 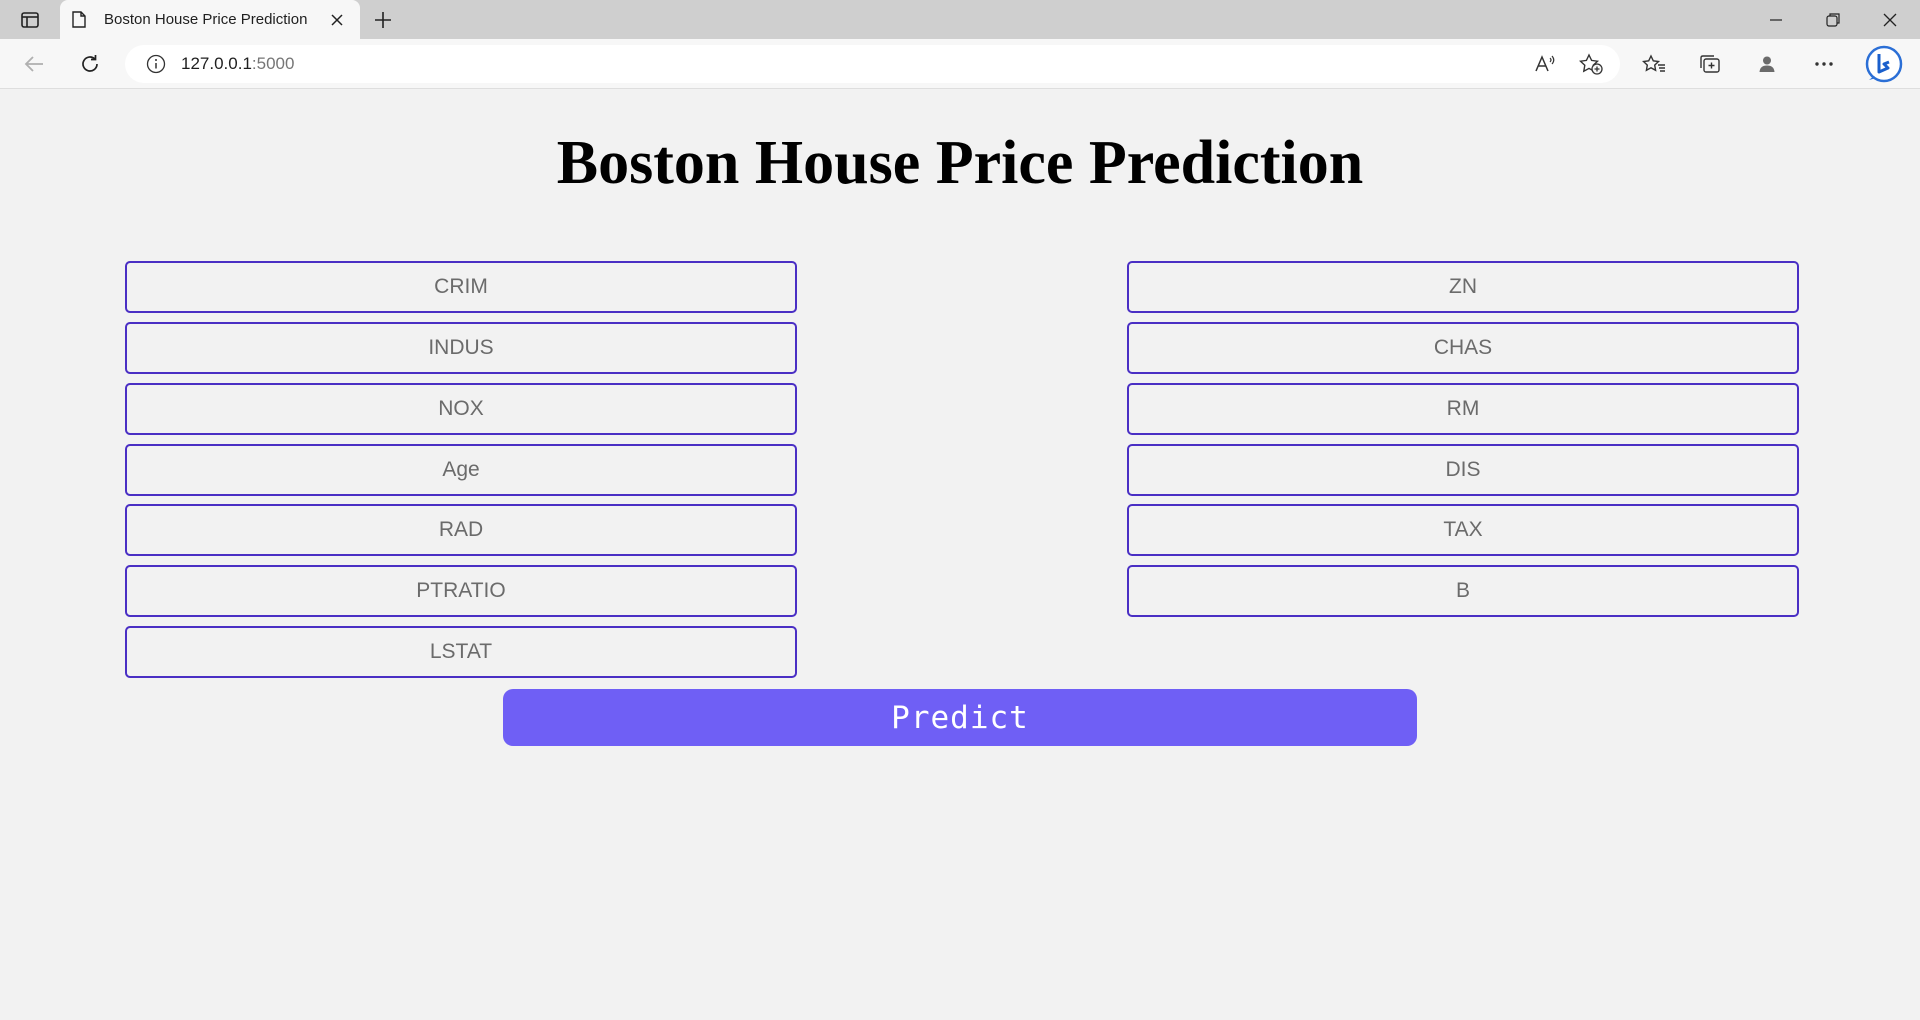 What do you see at coordinates (34, 64) in the screenshot?
I see `back-arrow-icon` at bounding box center [34, 64].